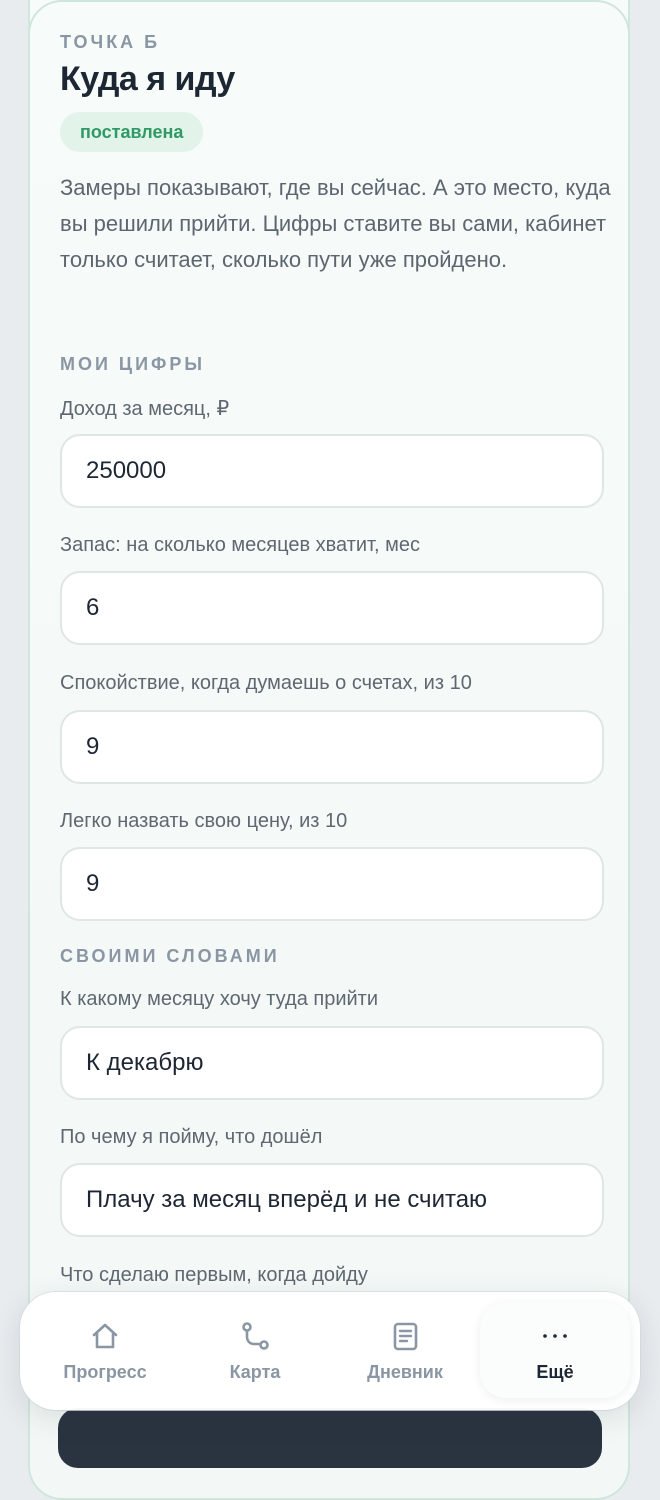 This screenshot has height=1500, width=660. I want to click on field-label-income: Доход за месяц, ₽, so click(145, 409).